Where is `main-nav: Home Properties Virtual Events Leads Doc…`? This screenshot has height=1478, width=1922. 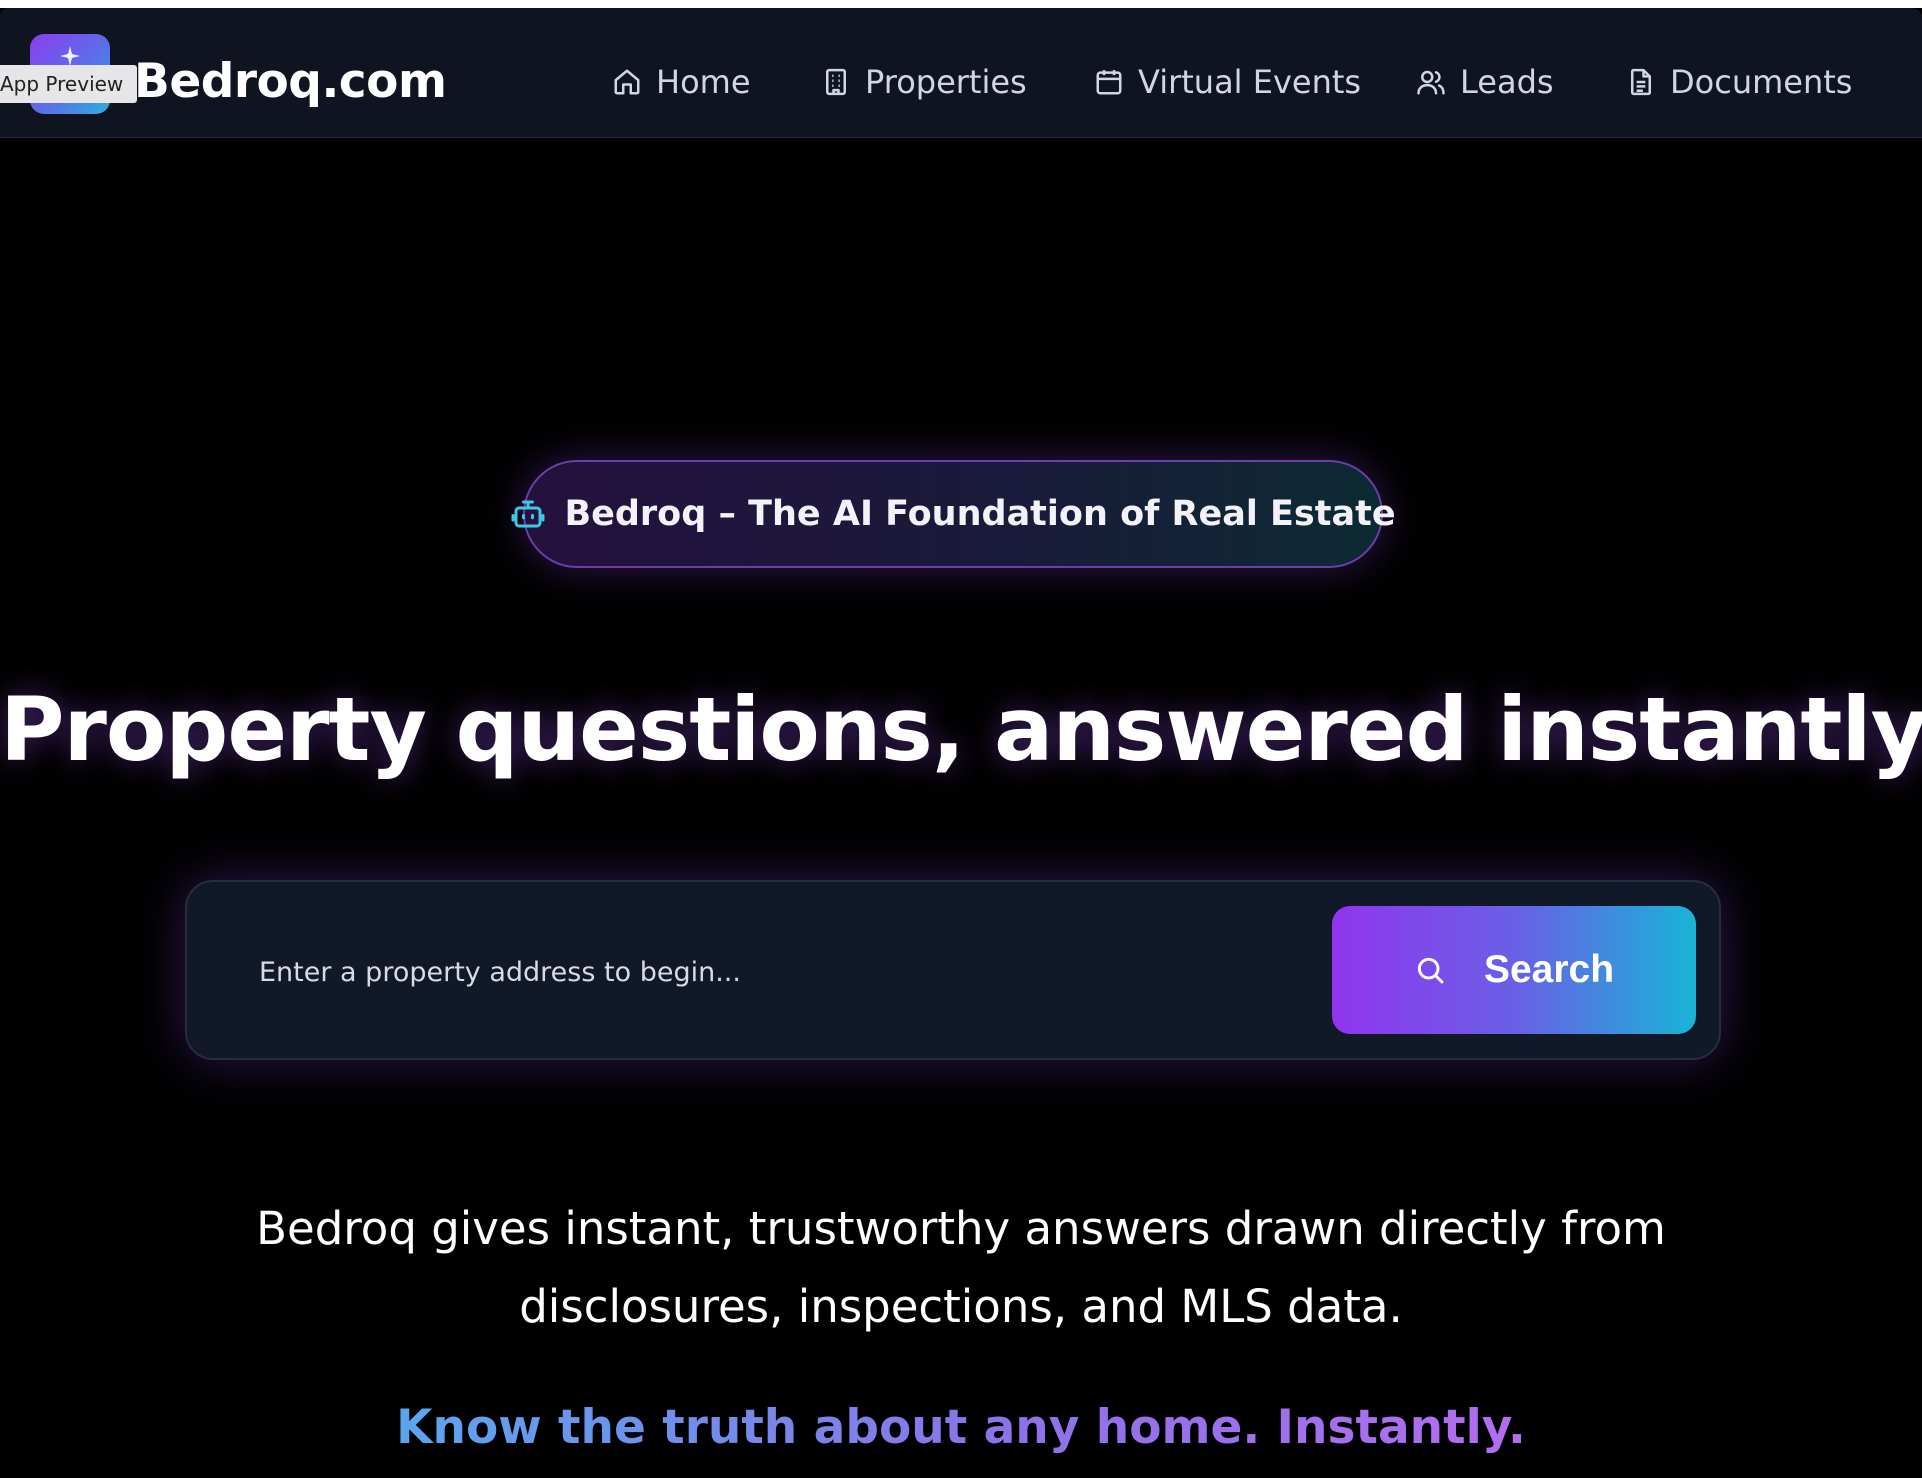
main-nav: Home Properties Virtual Events Leads Doc… is located at coordinates (961, 82).